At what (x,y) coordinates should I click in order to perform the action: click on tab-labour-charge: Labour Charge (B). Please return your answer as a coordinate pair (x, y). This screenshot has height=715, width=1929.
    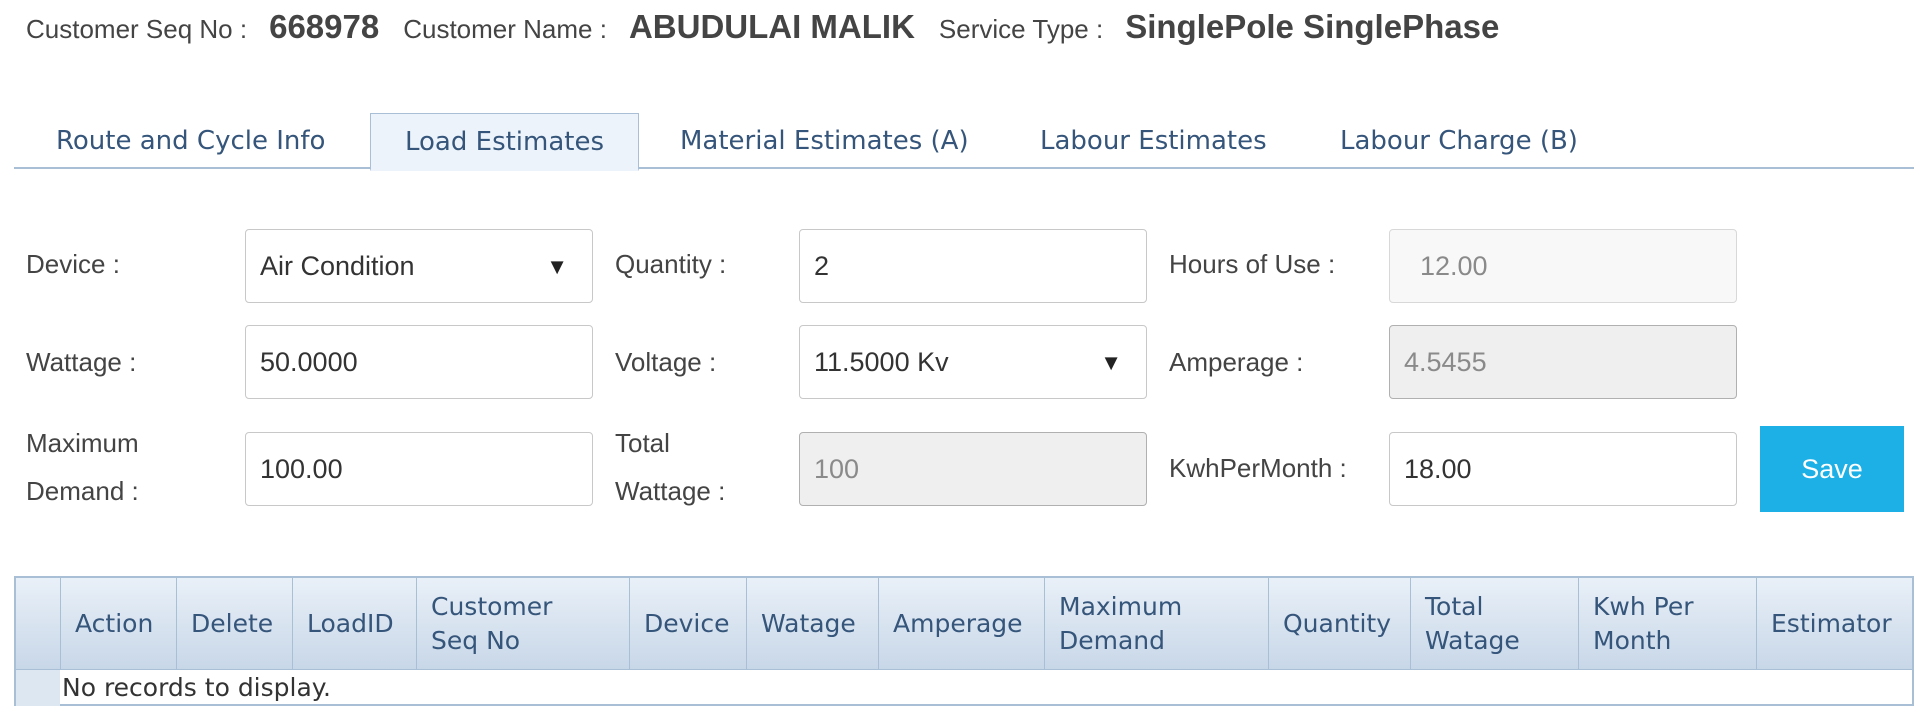
    Looking at the image, I should click on (1459, 141).